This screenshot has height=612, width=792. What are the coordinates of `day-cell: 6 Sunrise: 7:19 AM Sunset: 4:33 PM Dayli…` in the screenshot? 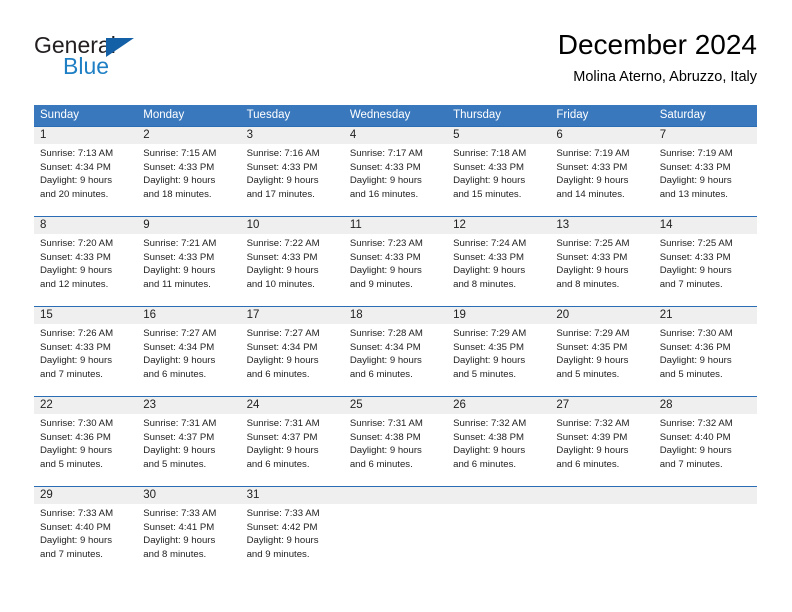 It's located at (602, 171).